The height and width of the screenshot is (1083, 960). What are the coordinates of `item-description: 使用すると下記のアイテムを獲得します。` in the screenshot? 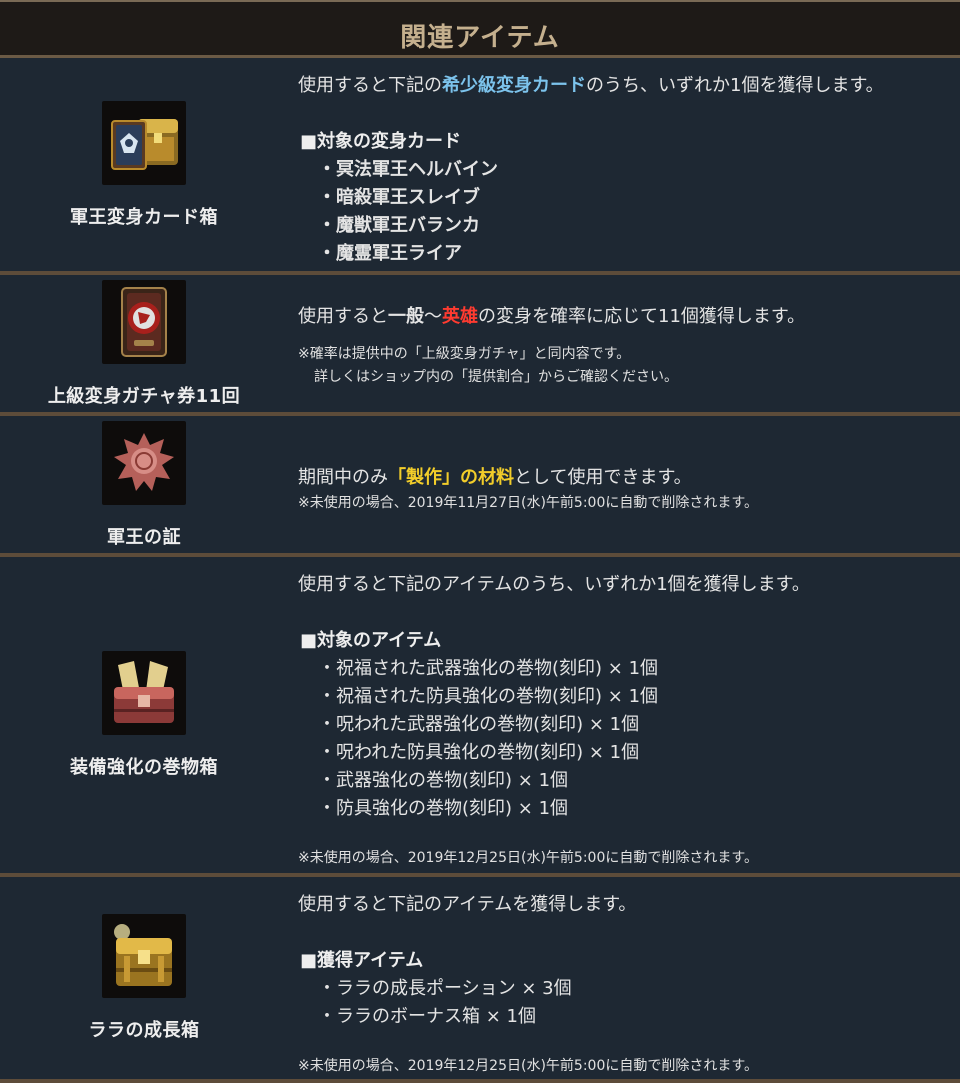 It's located at (467, 904).